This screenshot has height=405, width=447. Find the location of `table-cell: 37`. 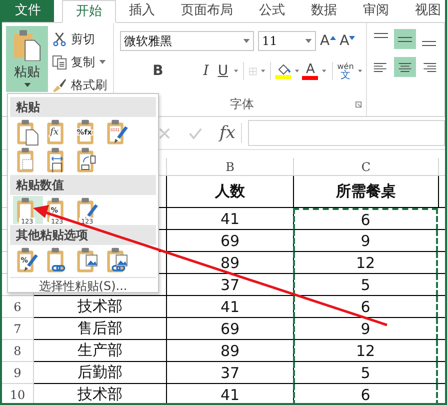

table-cell: 37 is located at coordinates (230, 373).